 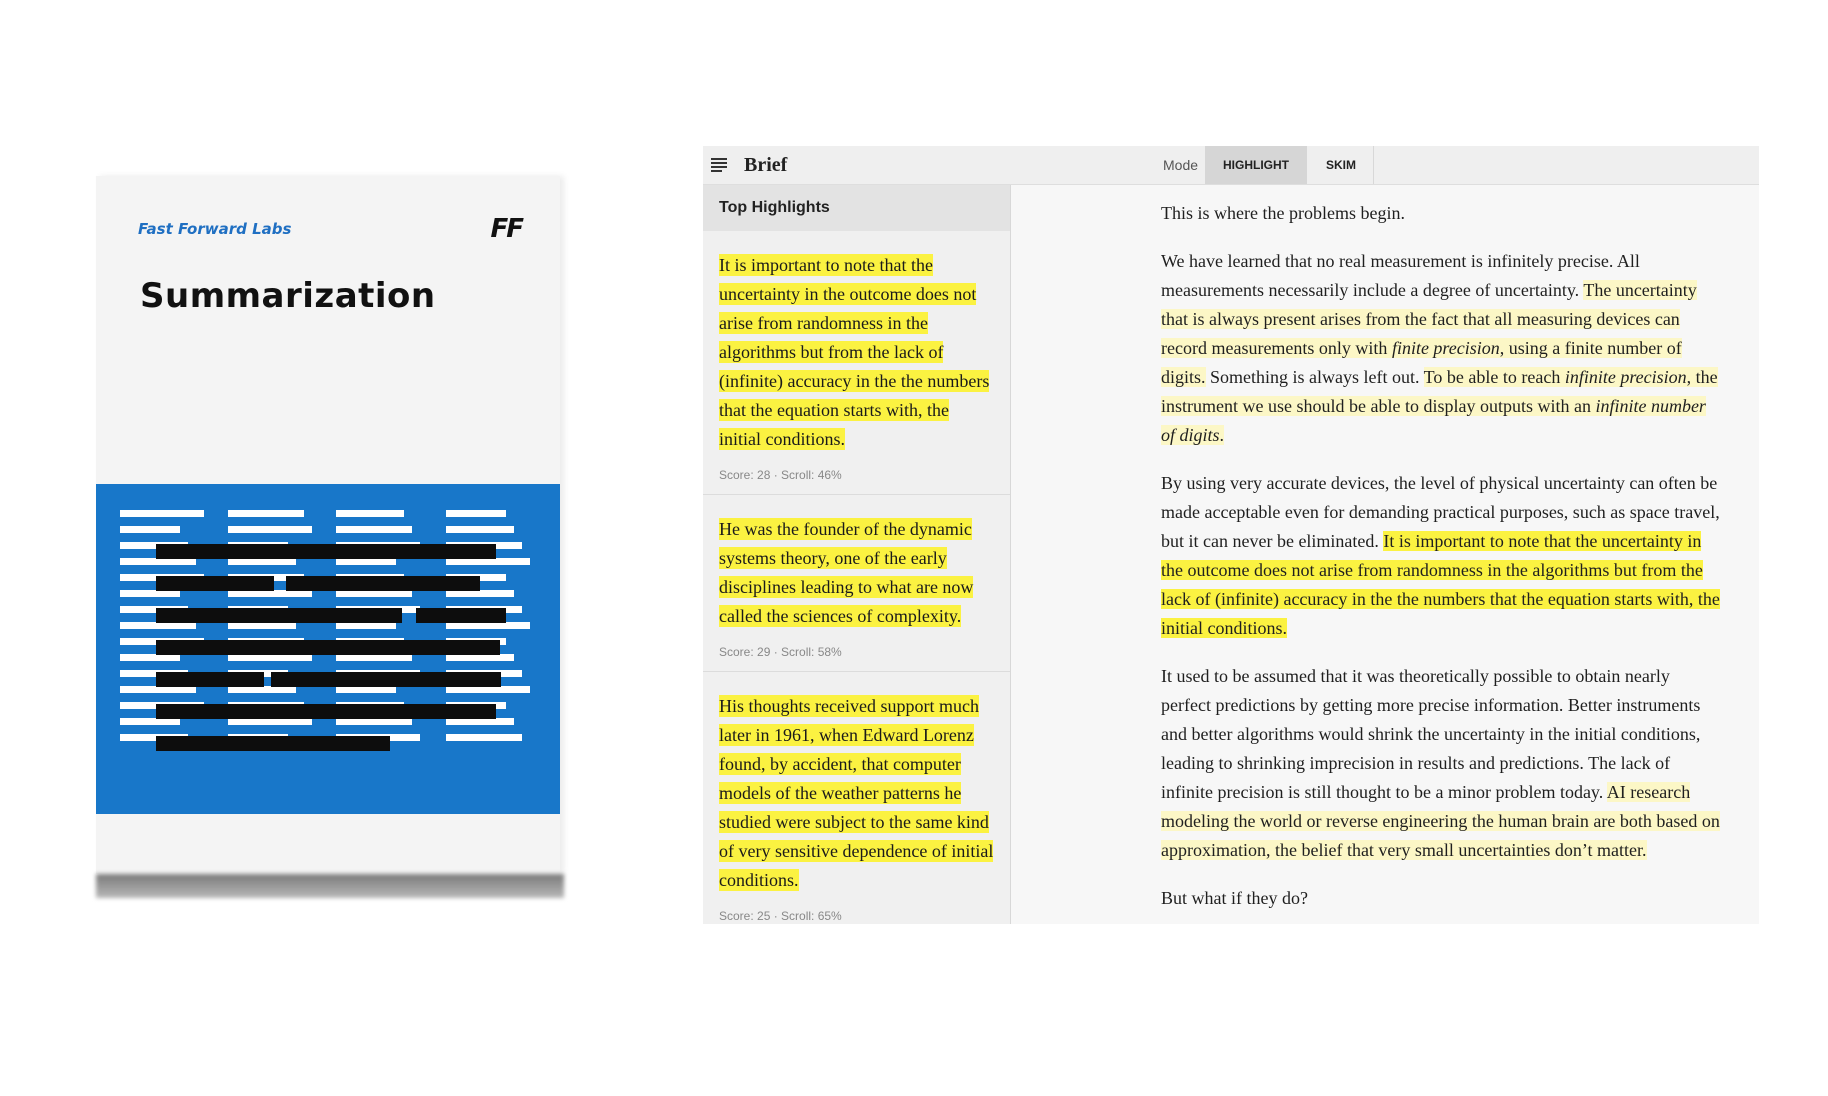 I want to click on book-title: Summarization, so click(x=288, y=296).